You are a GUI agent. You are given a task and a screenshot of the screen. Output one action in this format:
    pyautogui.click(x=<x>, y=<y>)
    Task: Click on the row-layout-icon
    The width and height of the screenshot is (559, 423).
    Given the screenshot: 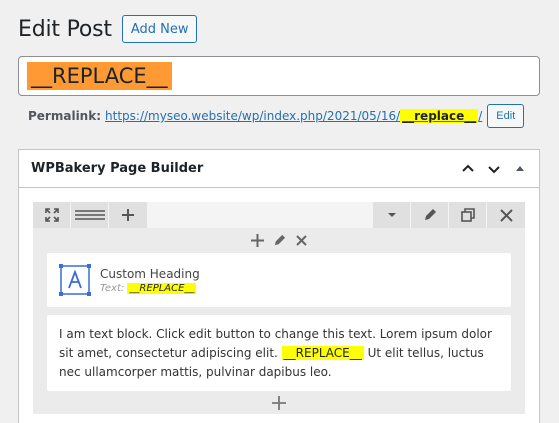 What is the action you would take?
    pyautogui.click(x=90, y=215)
    